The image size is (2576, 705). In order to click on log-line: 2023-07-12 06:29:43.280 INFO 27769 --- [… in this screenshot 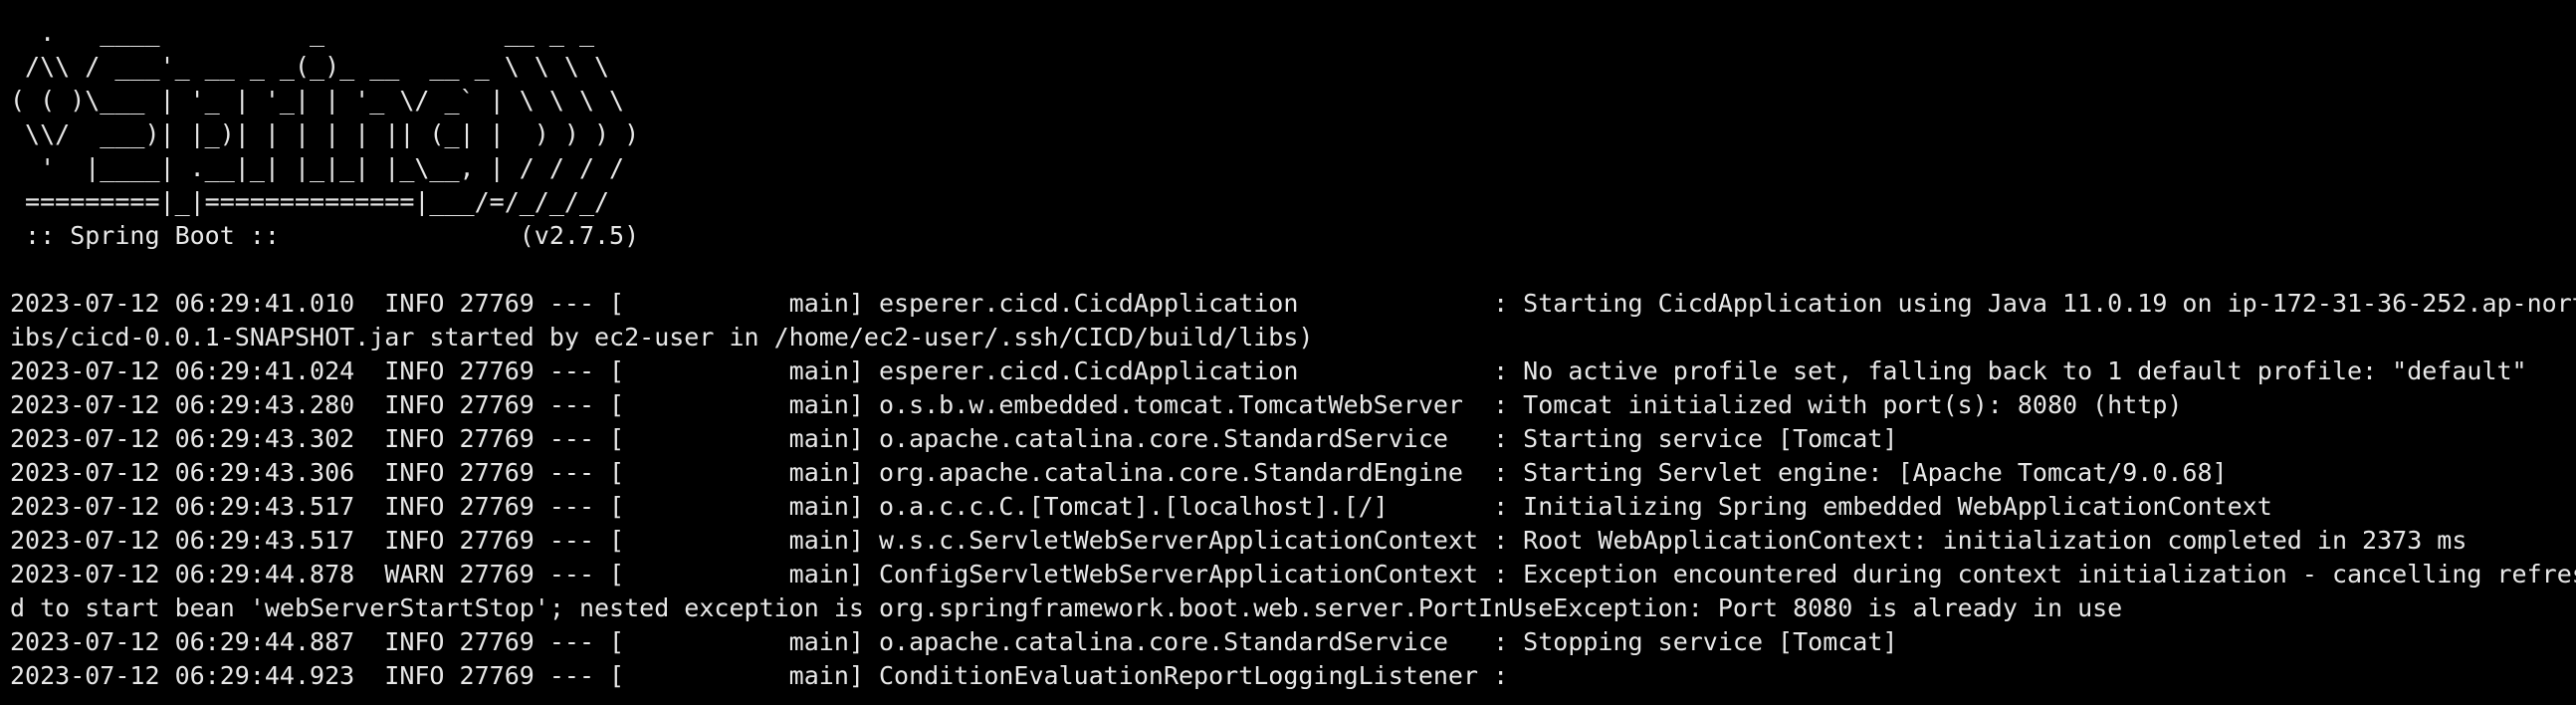, I will do `click(1096, 404)`.